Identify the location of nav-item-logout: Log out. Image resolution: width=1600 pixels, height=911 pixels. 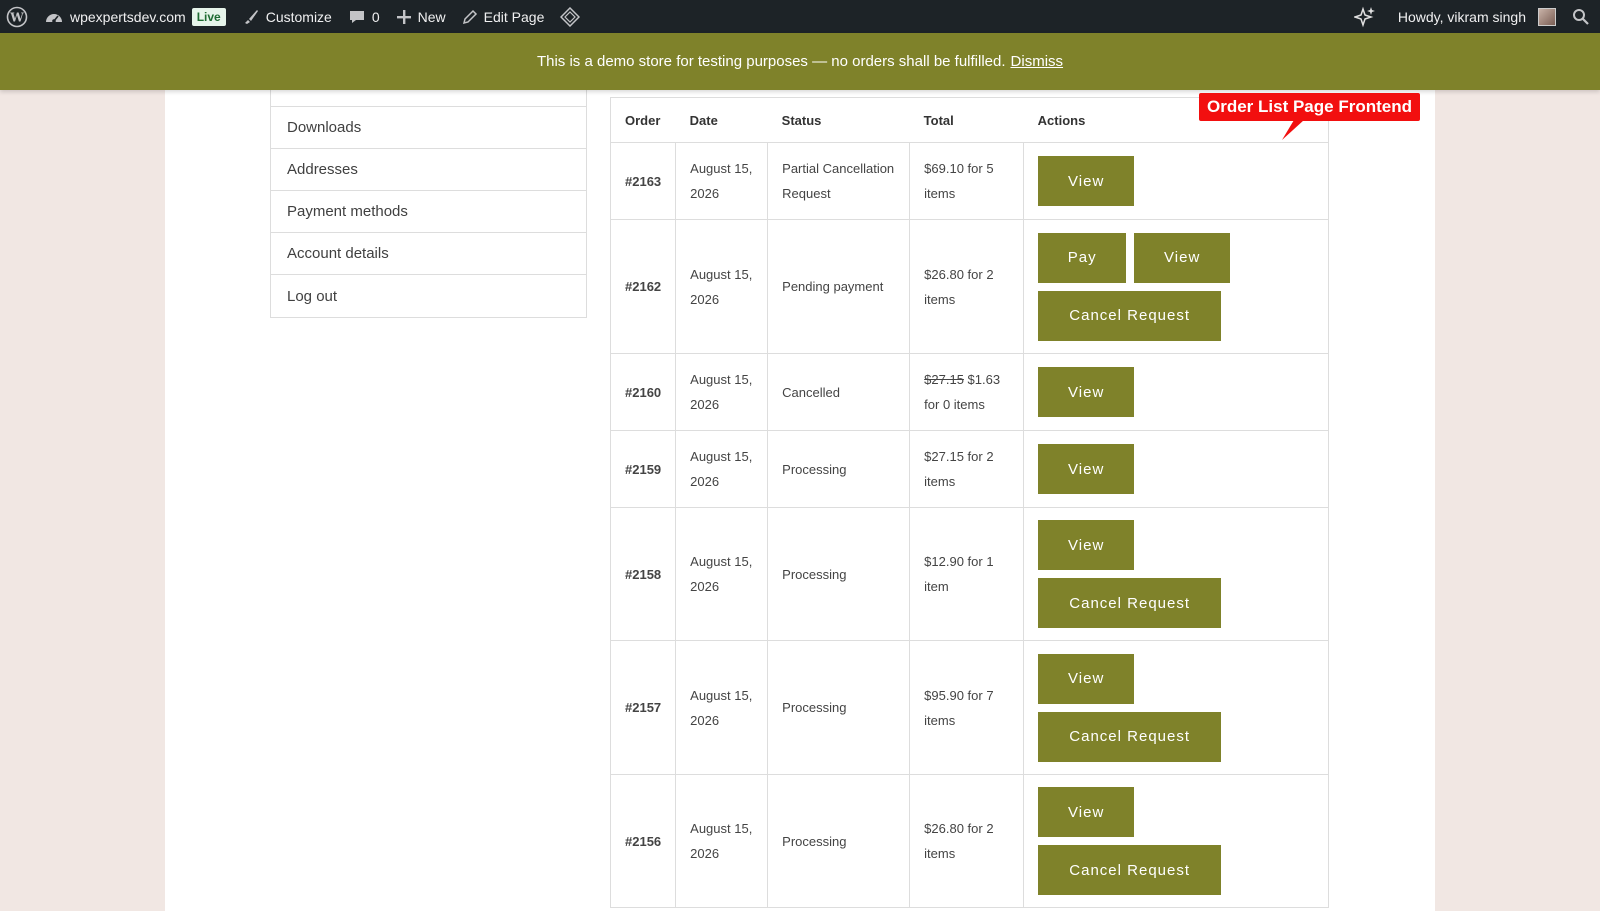
(428, 296).